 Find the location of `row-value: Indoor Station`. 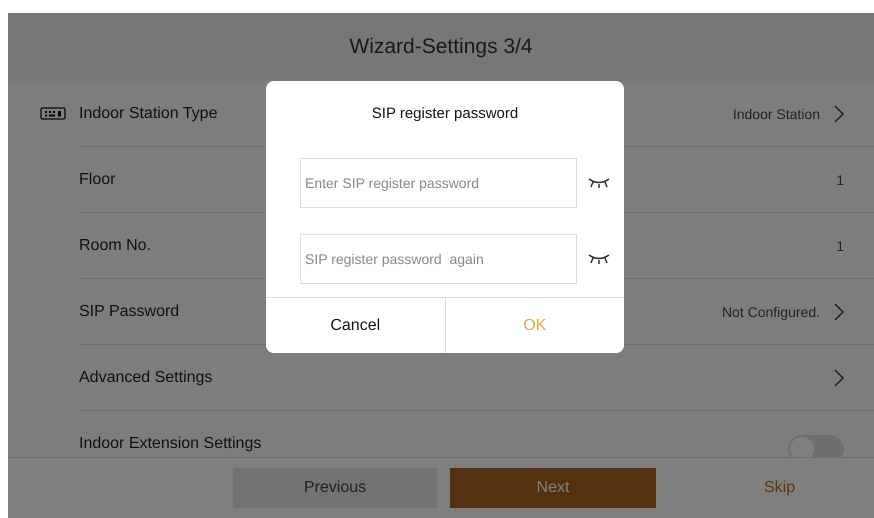

row-value: Indoor Station is located at coordinates (776, 114).